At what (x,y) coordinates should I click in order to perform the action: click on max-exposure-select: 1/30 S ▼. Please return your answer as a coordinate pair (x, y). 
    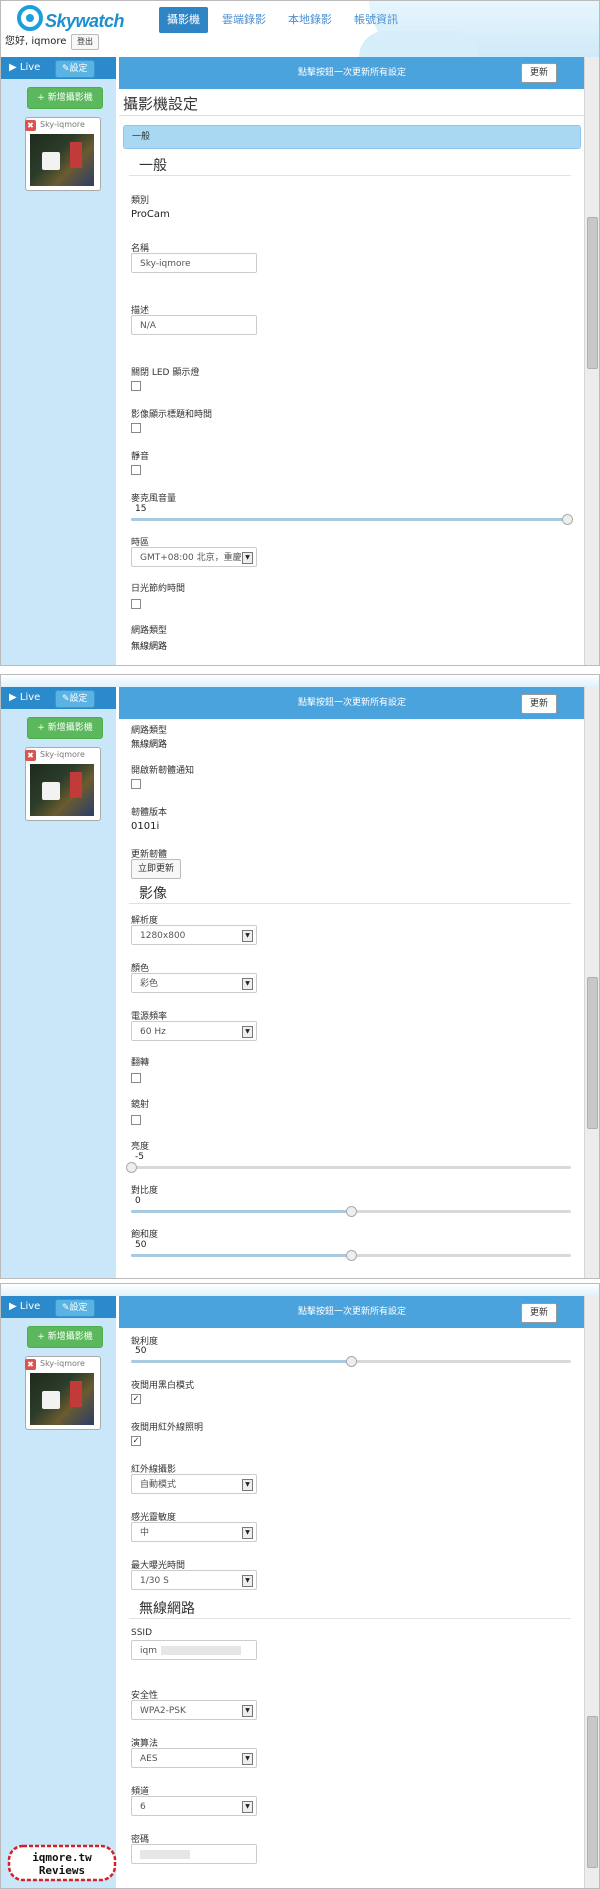
    Looking at the image, I should click on (194, 1580).